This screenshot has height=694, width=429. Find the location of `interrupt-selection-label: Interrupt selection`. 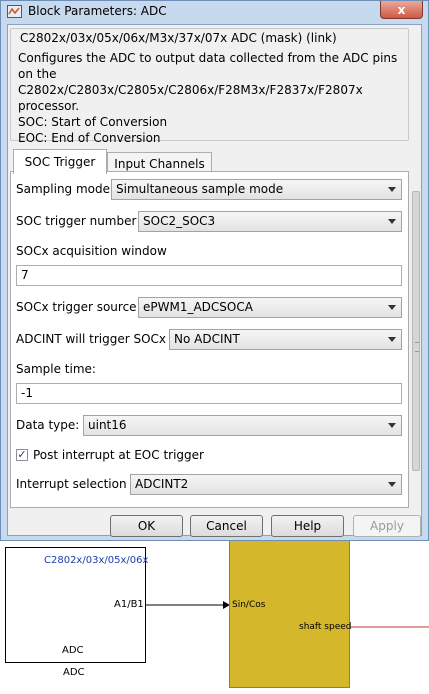

interrupt-selection-label: Interrupt selection is located at coordinates (71, 484).